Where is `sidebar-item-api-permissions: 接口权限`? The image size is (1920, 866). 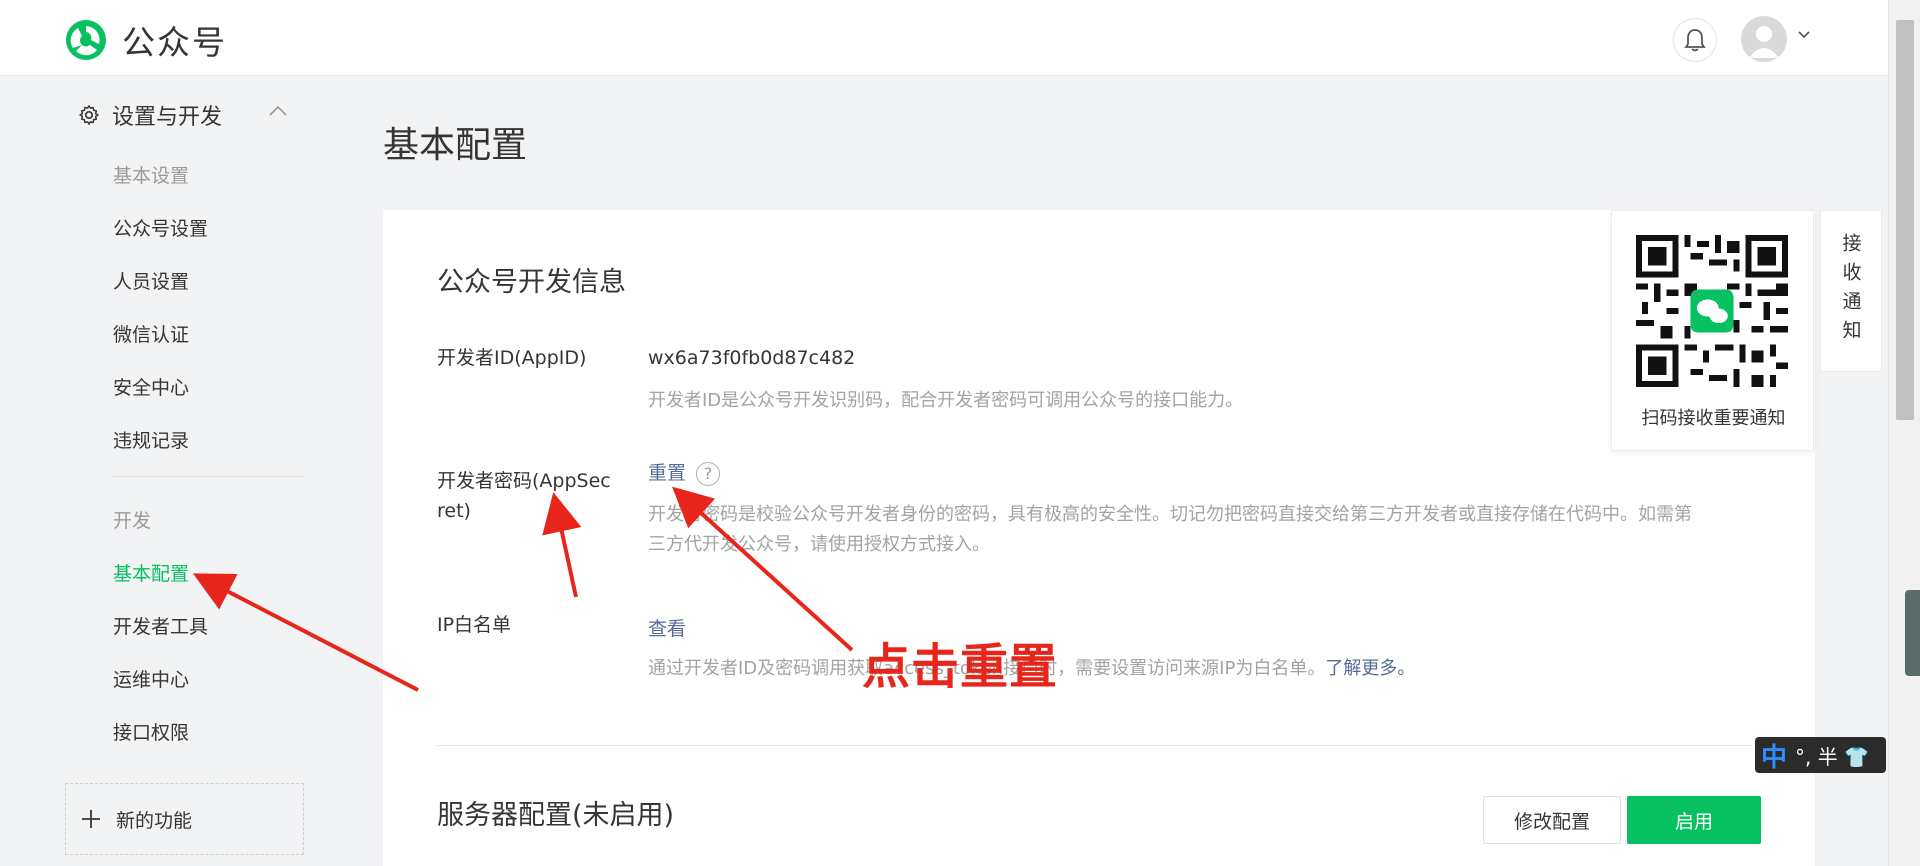 sidebar-item-api-permissions: 接口权限 is located at coordinates (151, 731).